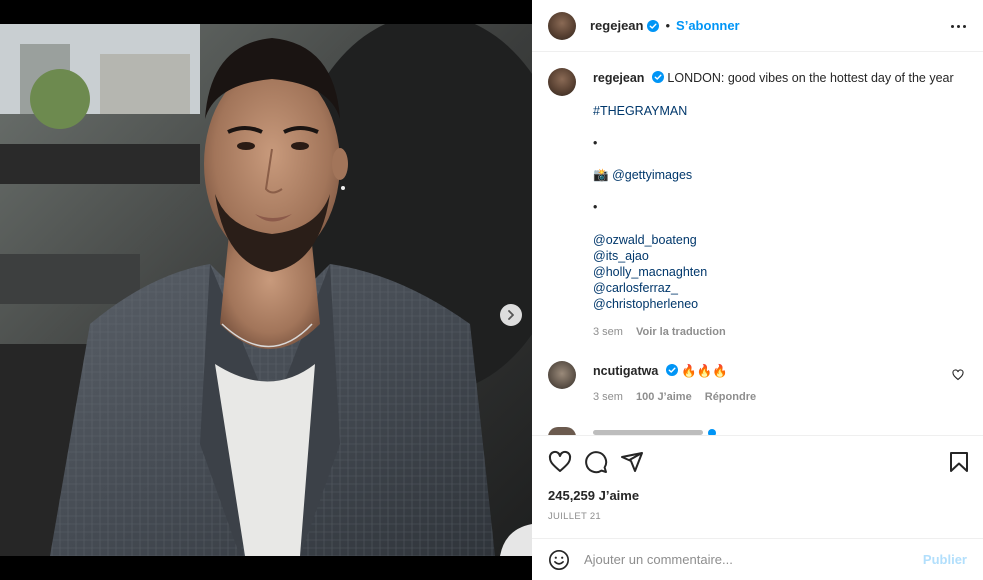  Describe the element at coordinates (757, 483) in the screenshot. I see `post-actions: 245,259 J’aime JUILLET 21` at that location.